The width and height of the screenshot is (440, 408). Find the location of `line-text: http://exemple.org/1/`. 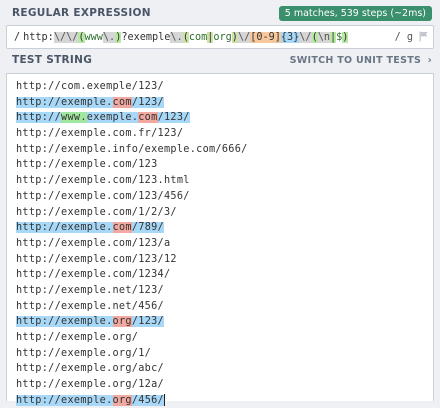

line-text: http://exemple.org/1/ is located at coordinates (84, 353).